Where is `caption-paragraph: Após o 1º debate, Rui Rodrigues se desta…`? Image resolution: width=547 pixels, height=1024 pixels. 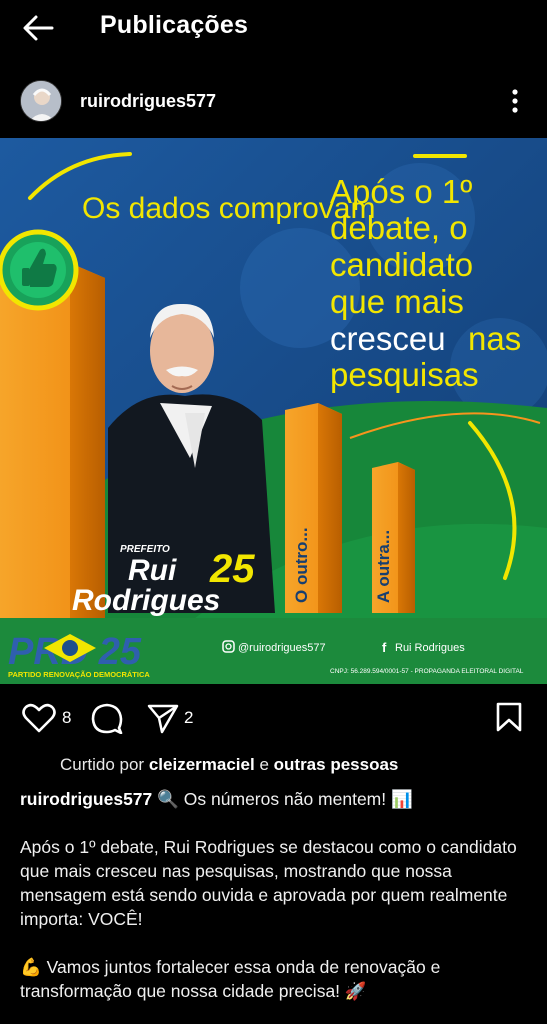
caption-paragraph: Após o 1º debate, Rui Rodrigues se desta… is located at coordinates (268, 883).